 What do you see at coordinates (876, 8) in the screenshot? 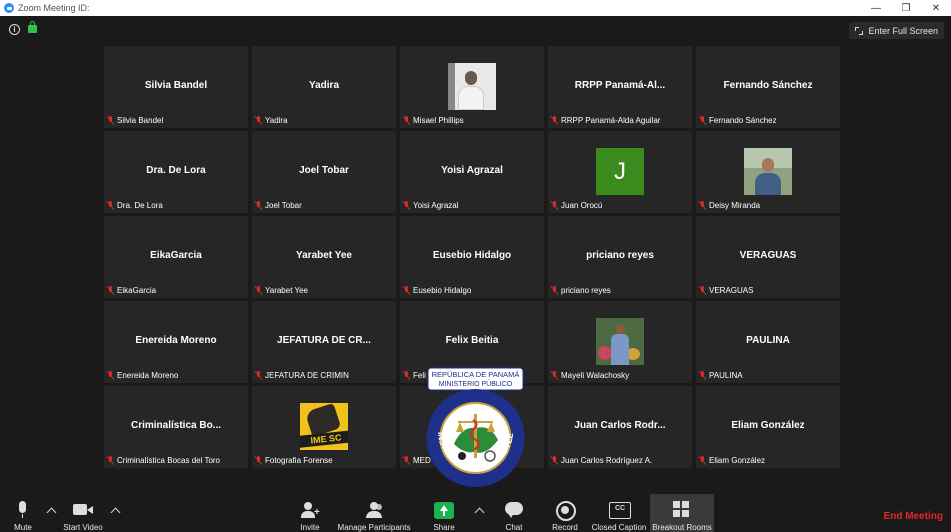
I see `minimize-button: —` at bounding box center [876, 8].